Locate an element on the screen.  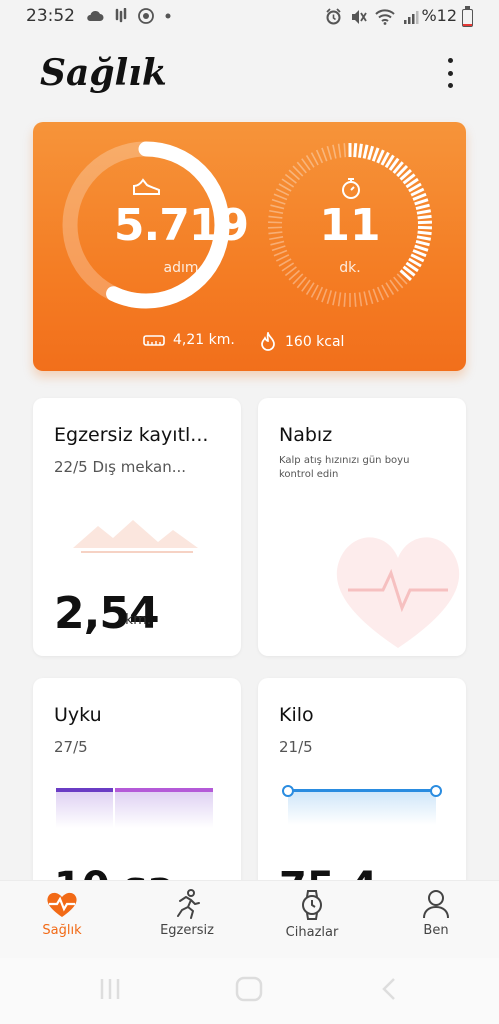
more-vertical-icon is located at coordinates (450, 60).